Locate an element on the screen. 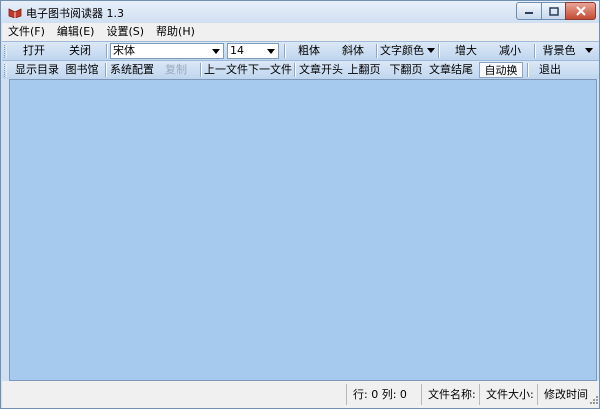 The width and height of the screenshot is (600, 409). bold-button: 粗体 is located at coordinates (309, 51).